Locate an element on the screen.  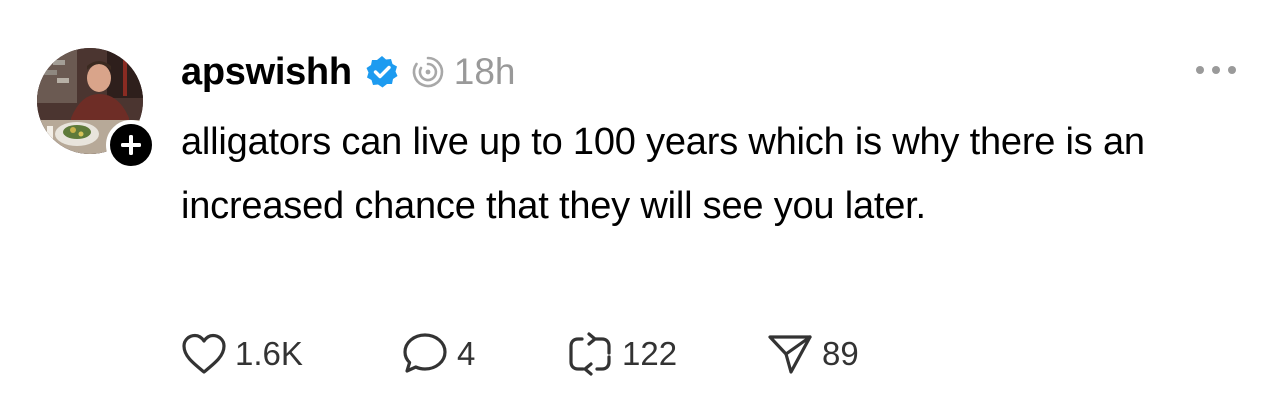
avatar-container is located at coordinates (96, 109).